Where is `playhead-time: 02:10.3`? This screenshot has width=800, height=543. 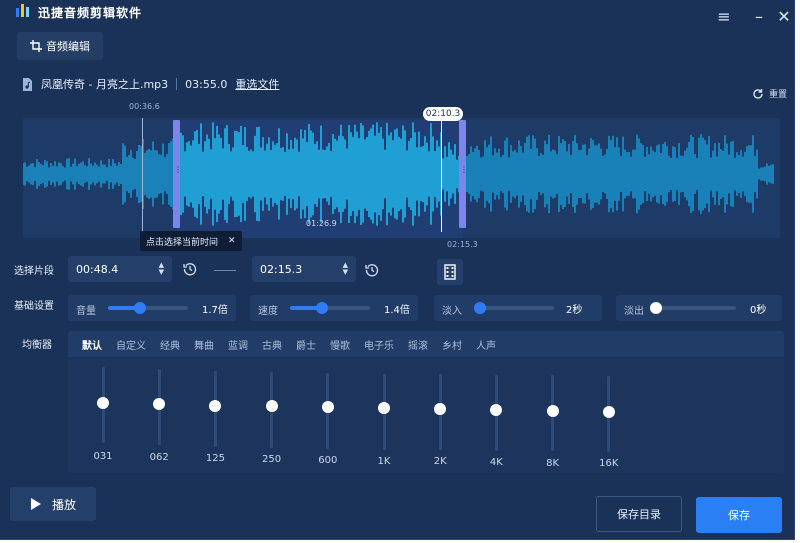 playhead-time: 02:10.3 is located at coordinates (443, 114).